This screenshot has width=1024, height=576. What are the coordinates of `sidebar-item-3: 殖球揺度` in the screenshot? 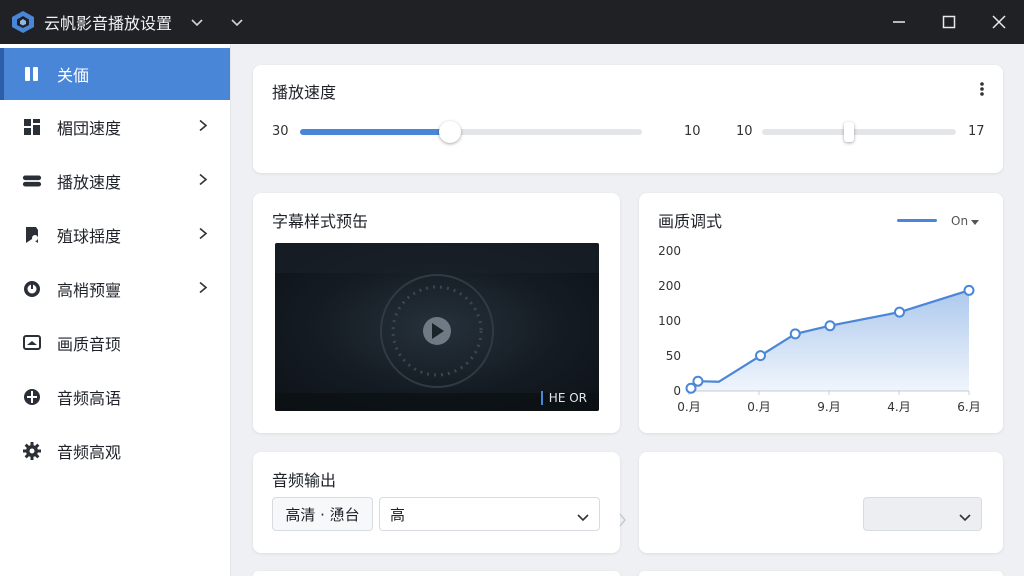 It's located at (115, 235).